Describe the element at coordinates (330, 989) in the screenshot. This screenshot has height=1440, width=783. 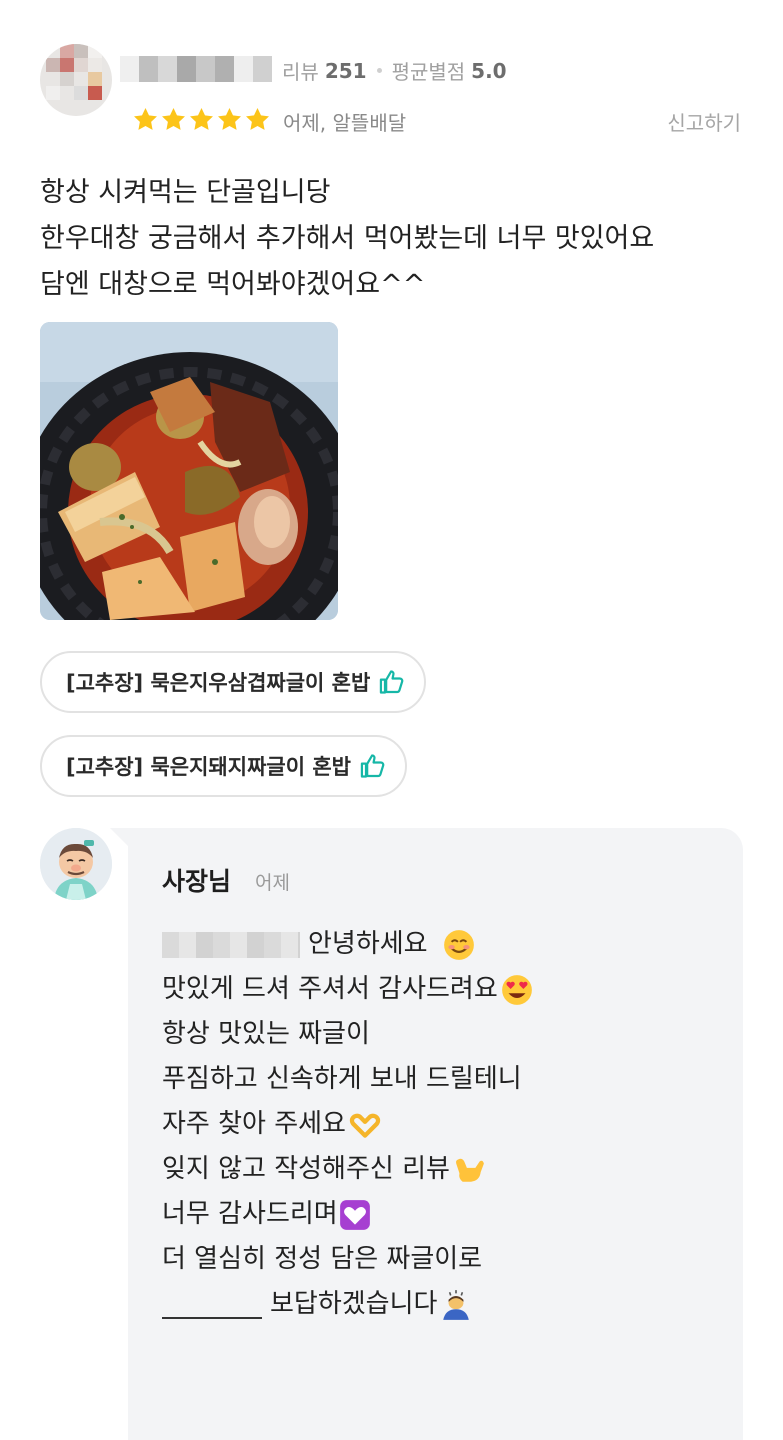
I see `reply-line-text: 맛있게 드셔 주셔서 감사드려요` at that location.